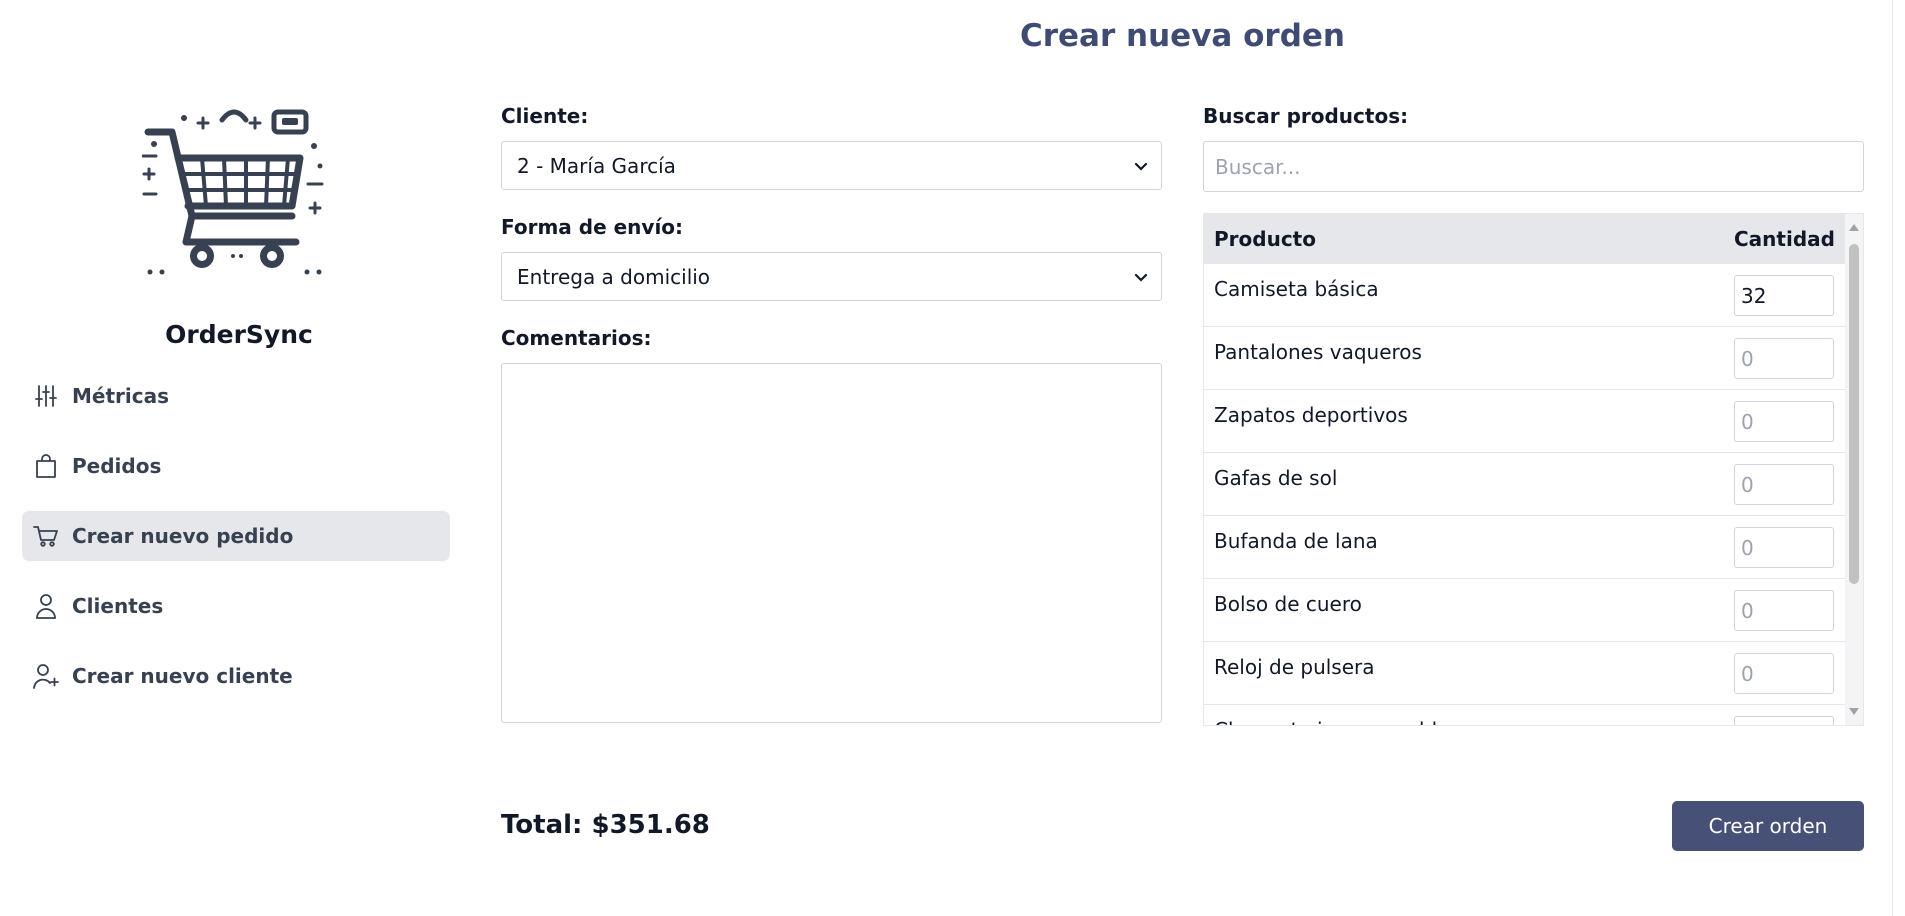  What do you see at coordinates (182, 676) in the screenshot?
I see `sidebar-item-label: Crear nuevo cliente` at bounding box center [182, 676].